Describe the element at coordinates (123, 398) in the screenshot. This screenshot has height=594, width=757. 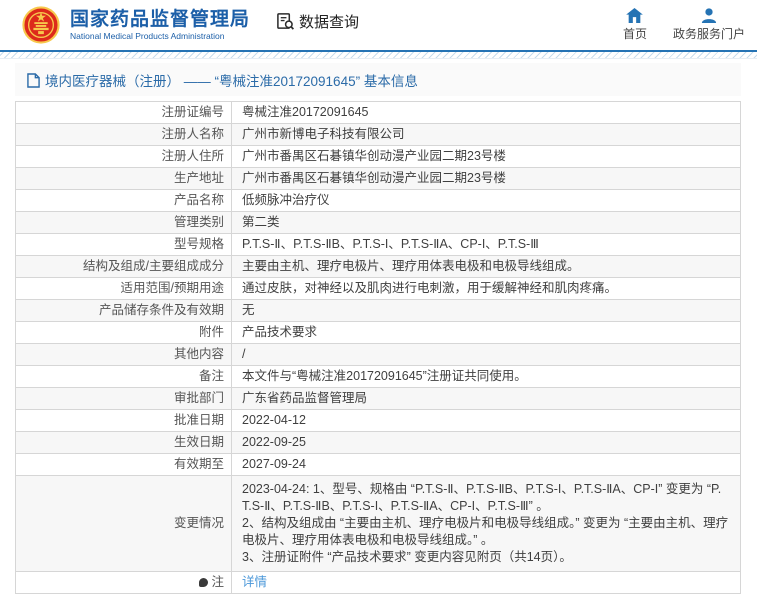
I see `row-label: 审批部门` at that location.